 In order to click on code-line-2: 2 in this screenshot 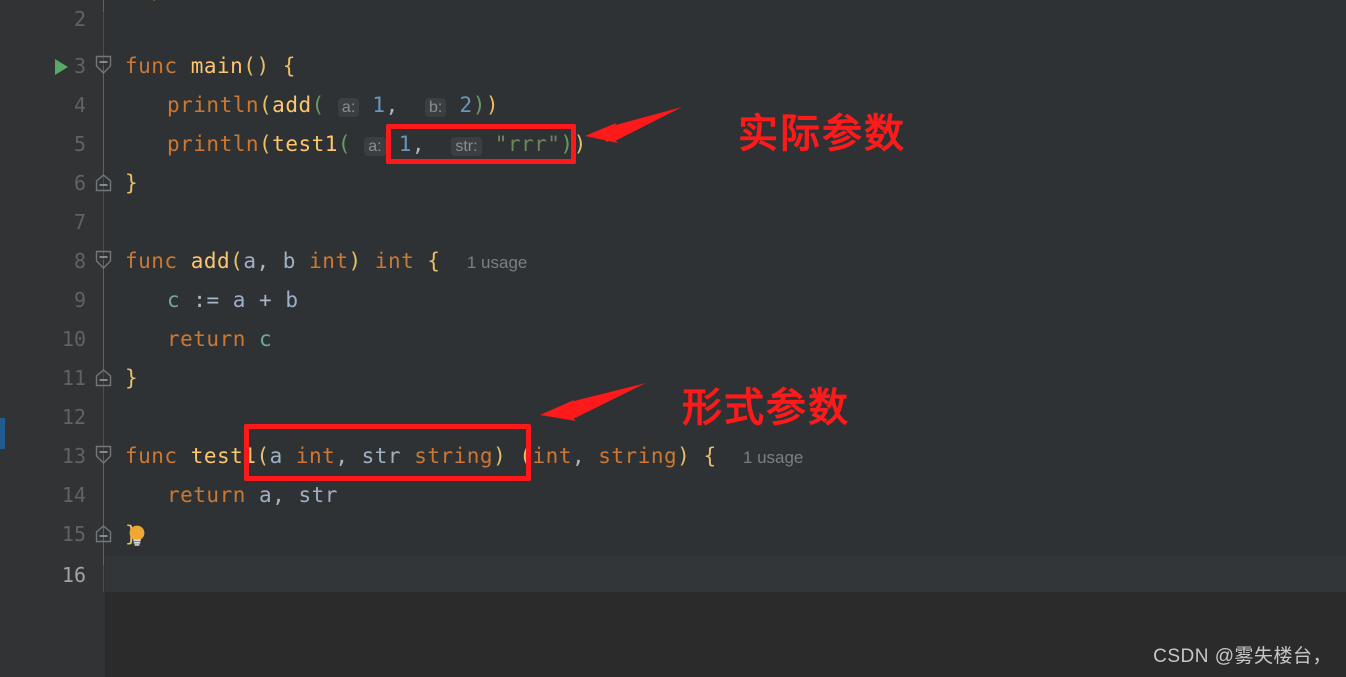, I will do `click(673, 19)`.